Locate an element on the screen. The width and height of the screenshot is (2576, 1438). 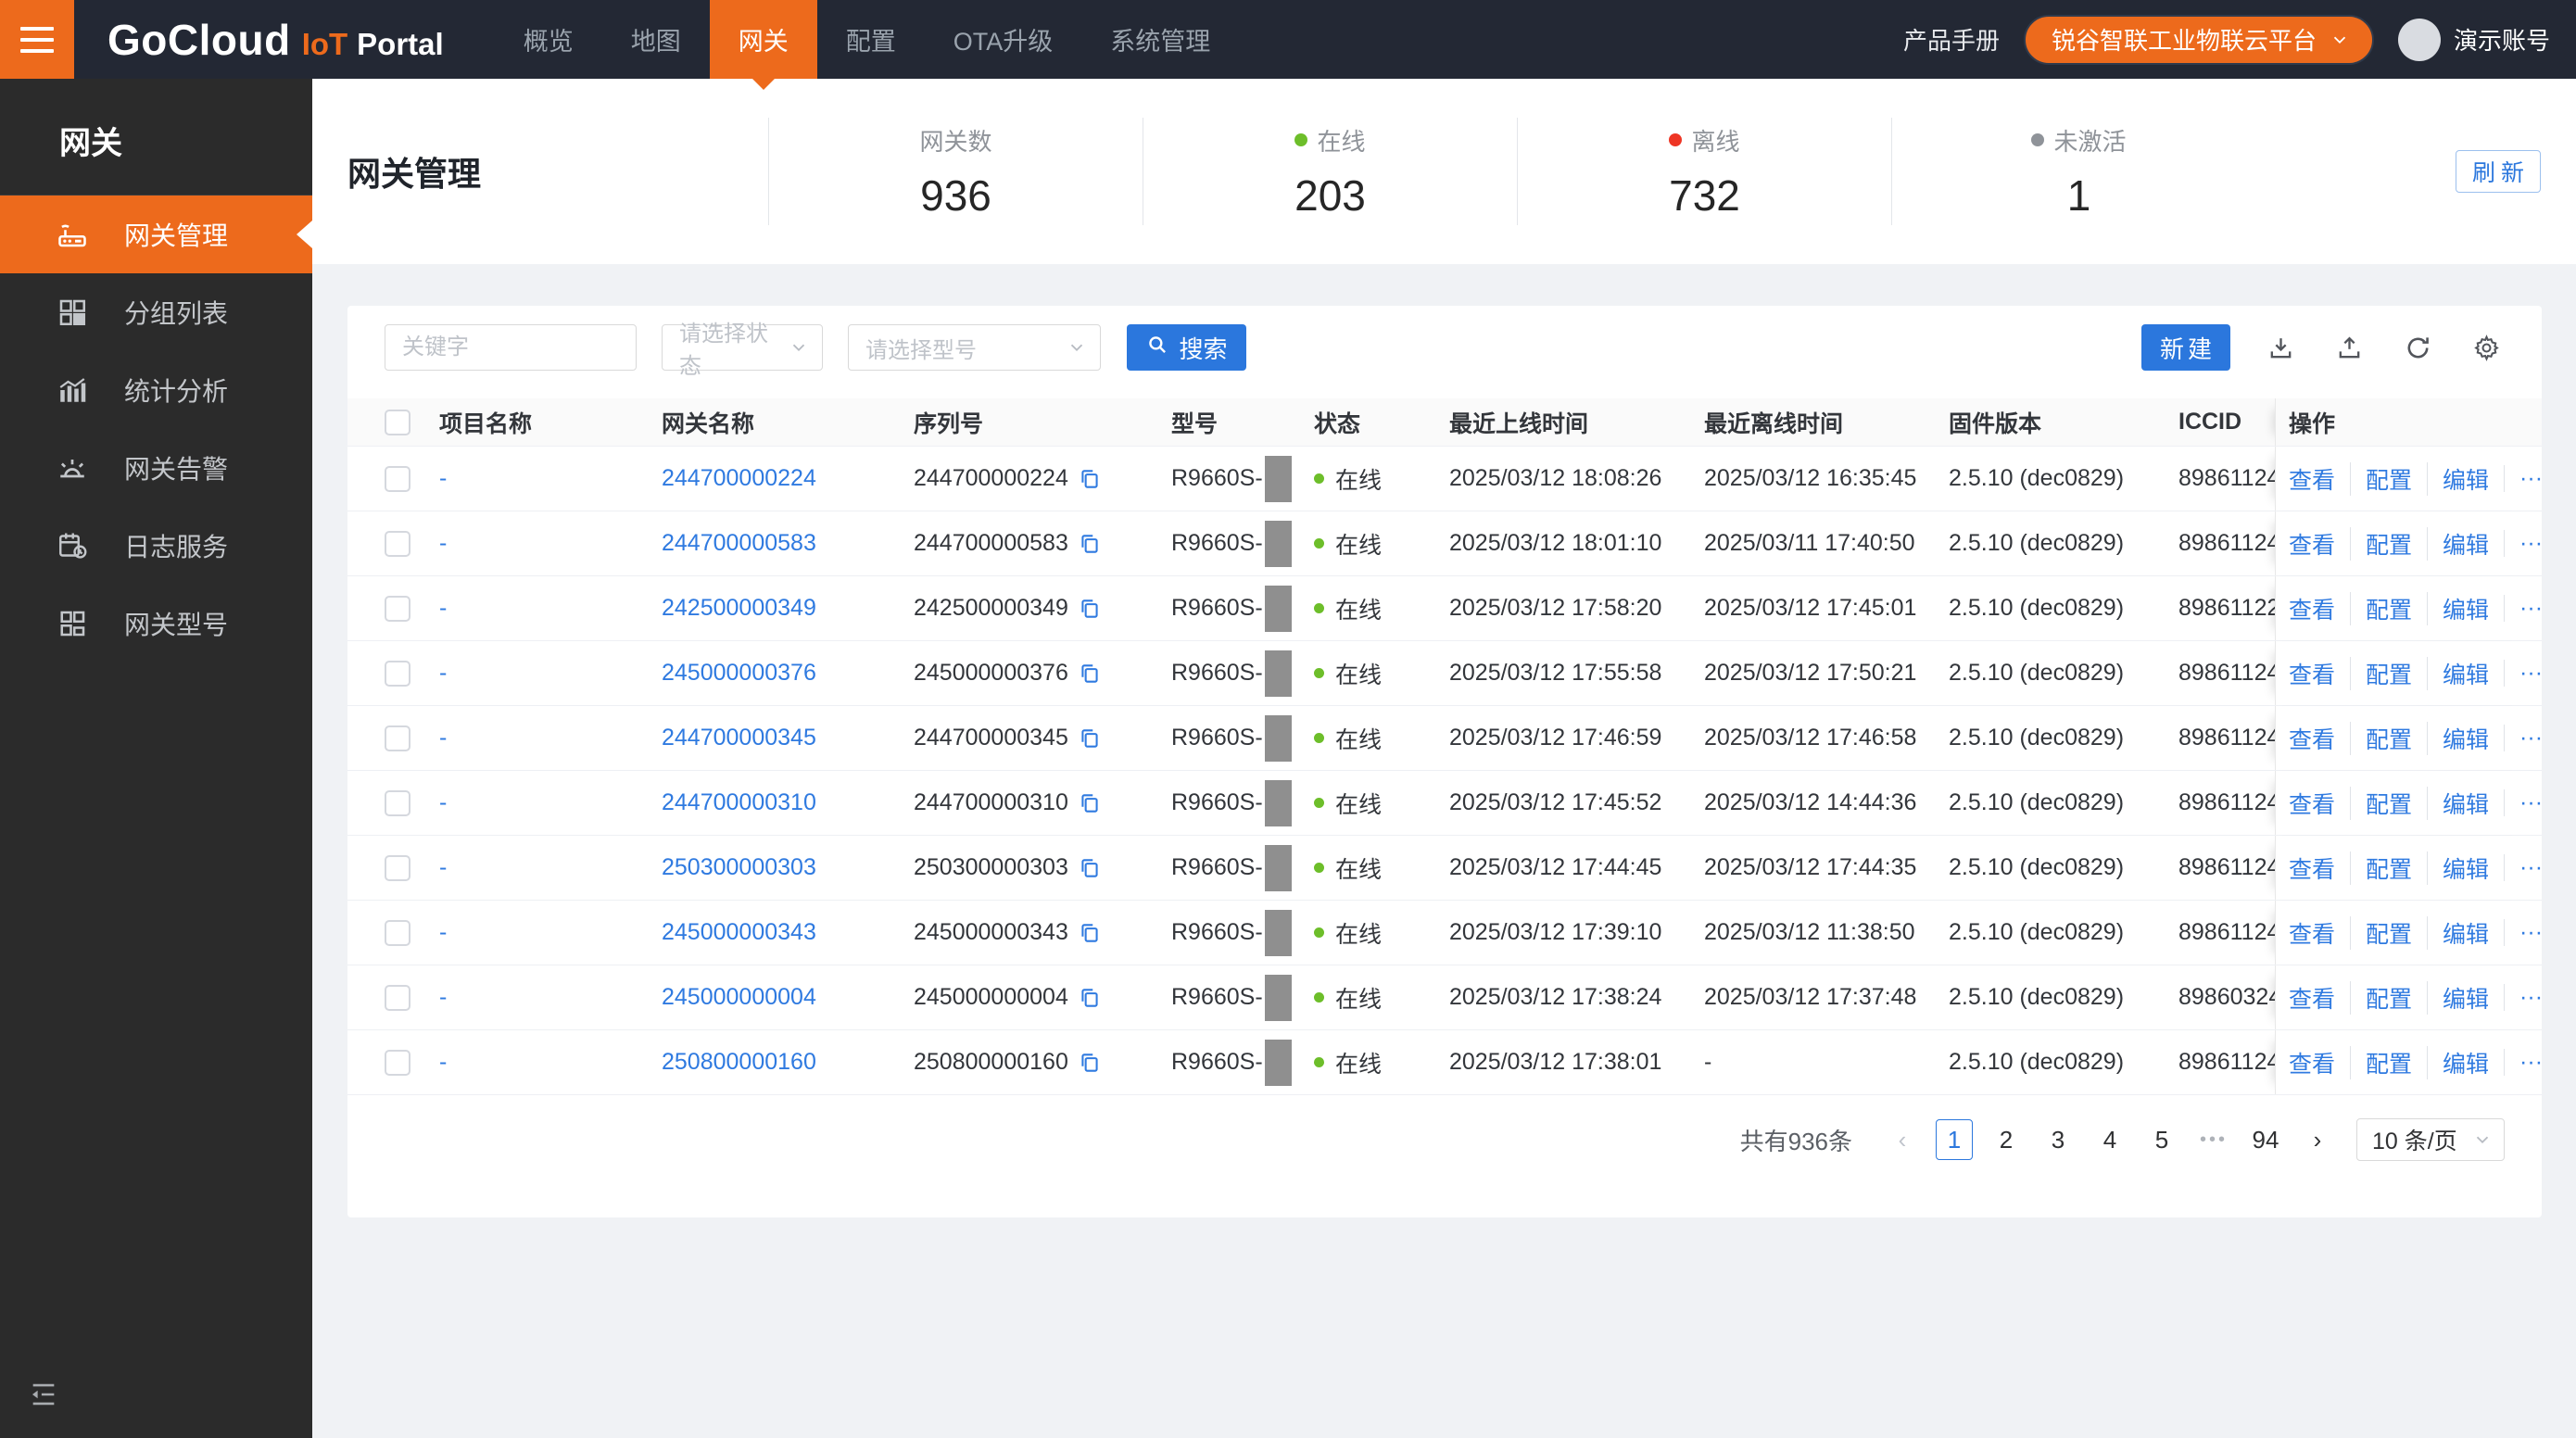
sidebar-item-网关管理: 网关管理 is located at coordinates (156, 234).